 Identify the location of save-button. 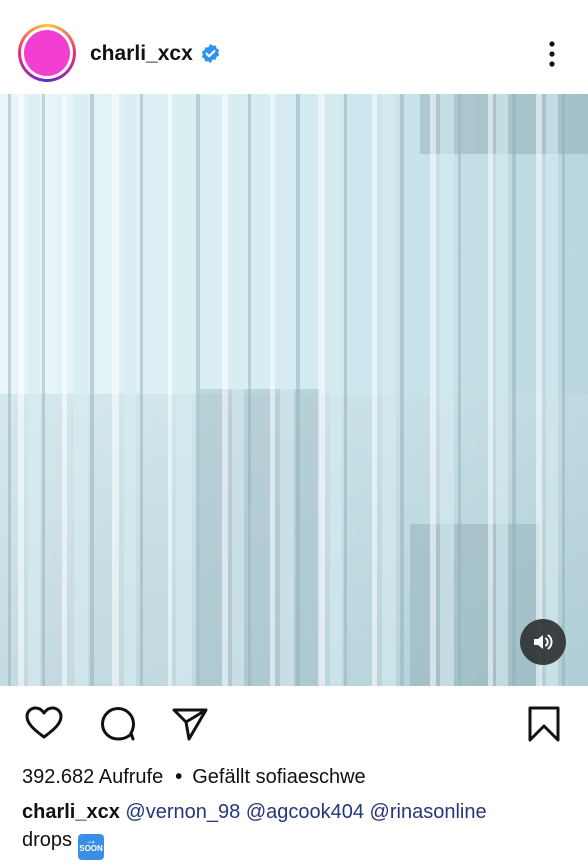
(544, 724).